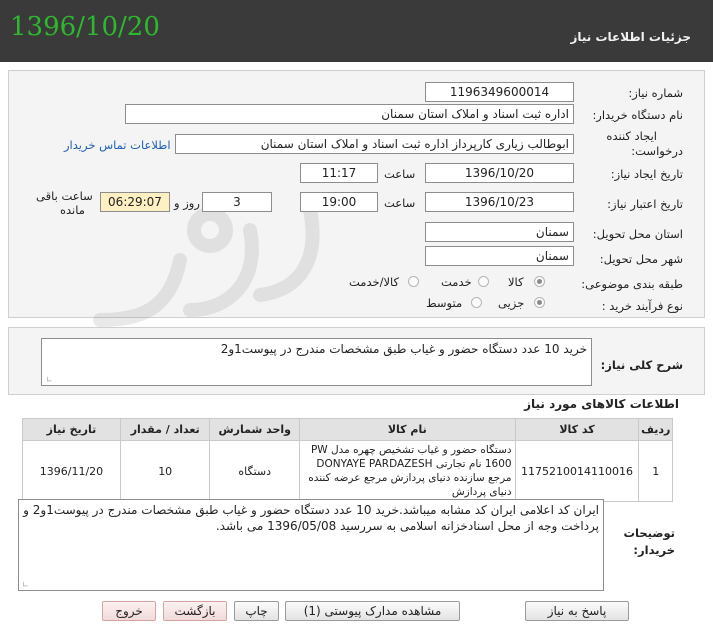 The width and height of the screenshot is (713, 631). Describe the element at coordinates (339, 202) in the screenshot. I see `validity-time-field: 19:00` at that location.